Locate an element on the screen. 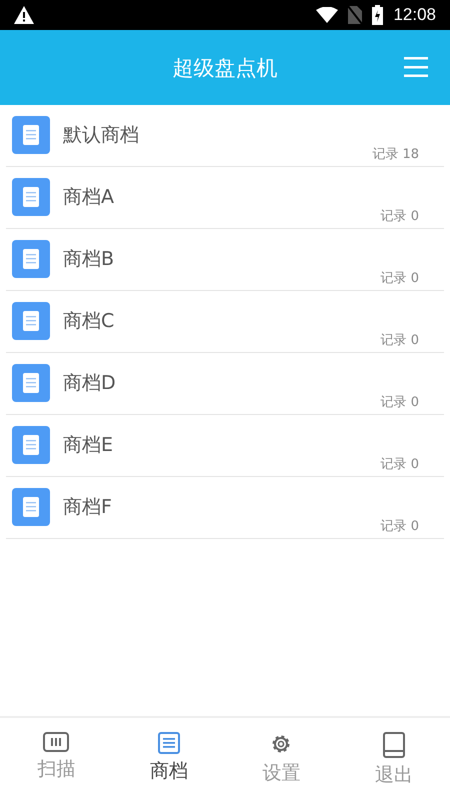  warning-icon is located at coordinates (24, 15).